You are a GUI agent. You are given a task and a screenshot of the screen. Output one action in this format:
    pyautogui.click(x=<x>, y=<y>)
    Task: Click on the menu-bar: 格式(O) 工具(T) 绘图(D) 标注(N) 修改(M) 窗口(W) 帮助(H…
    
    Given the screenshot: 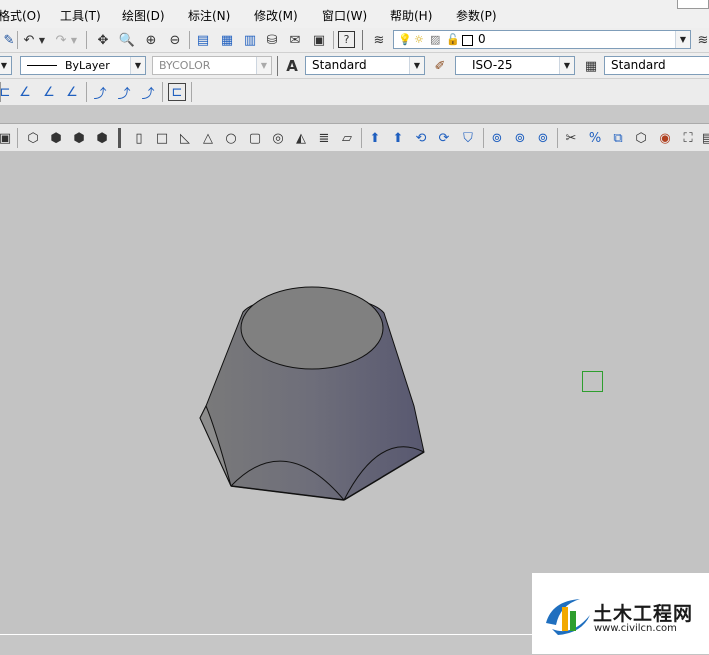 What is the action you would take?
    pyautogui.click(x=354, y=14)
    